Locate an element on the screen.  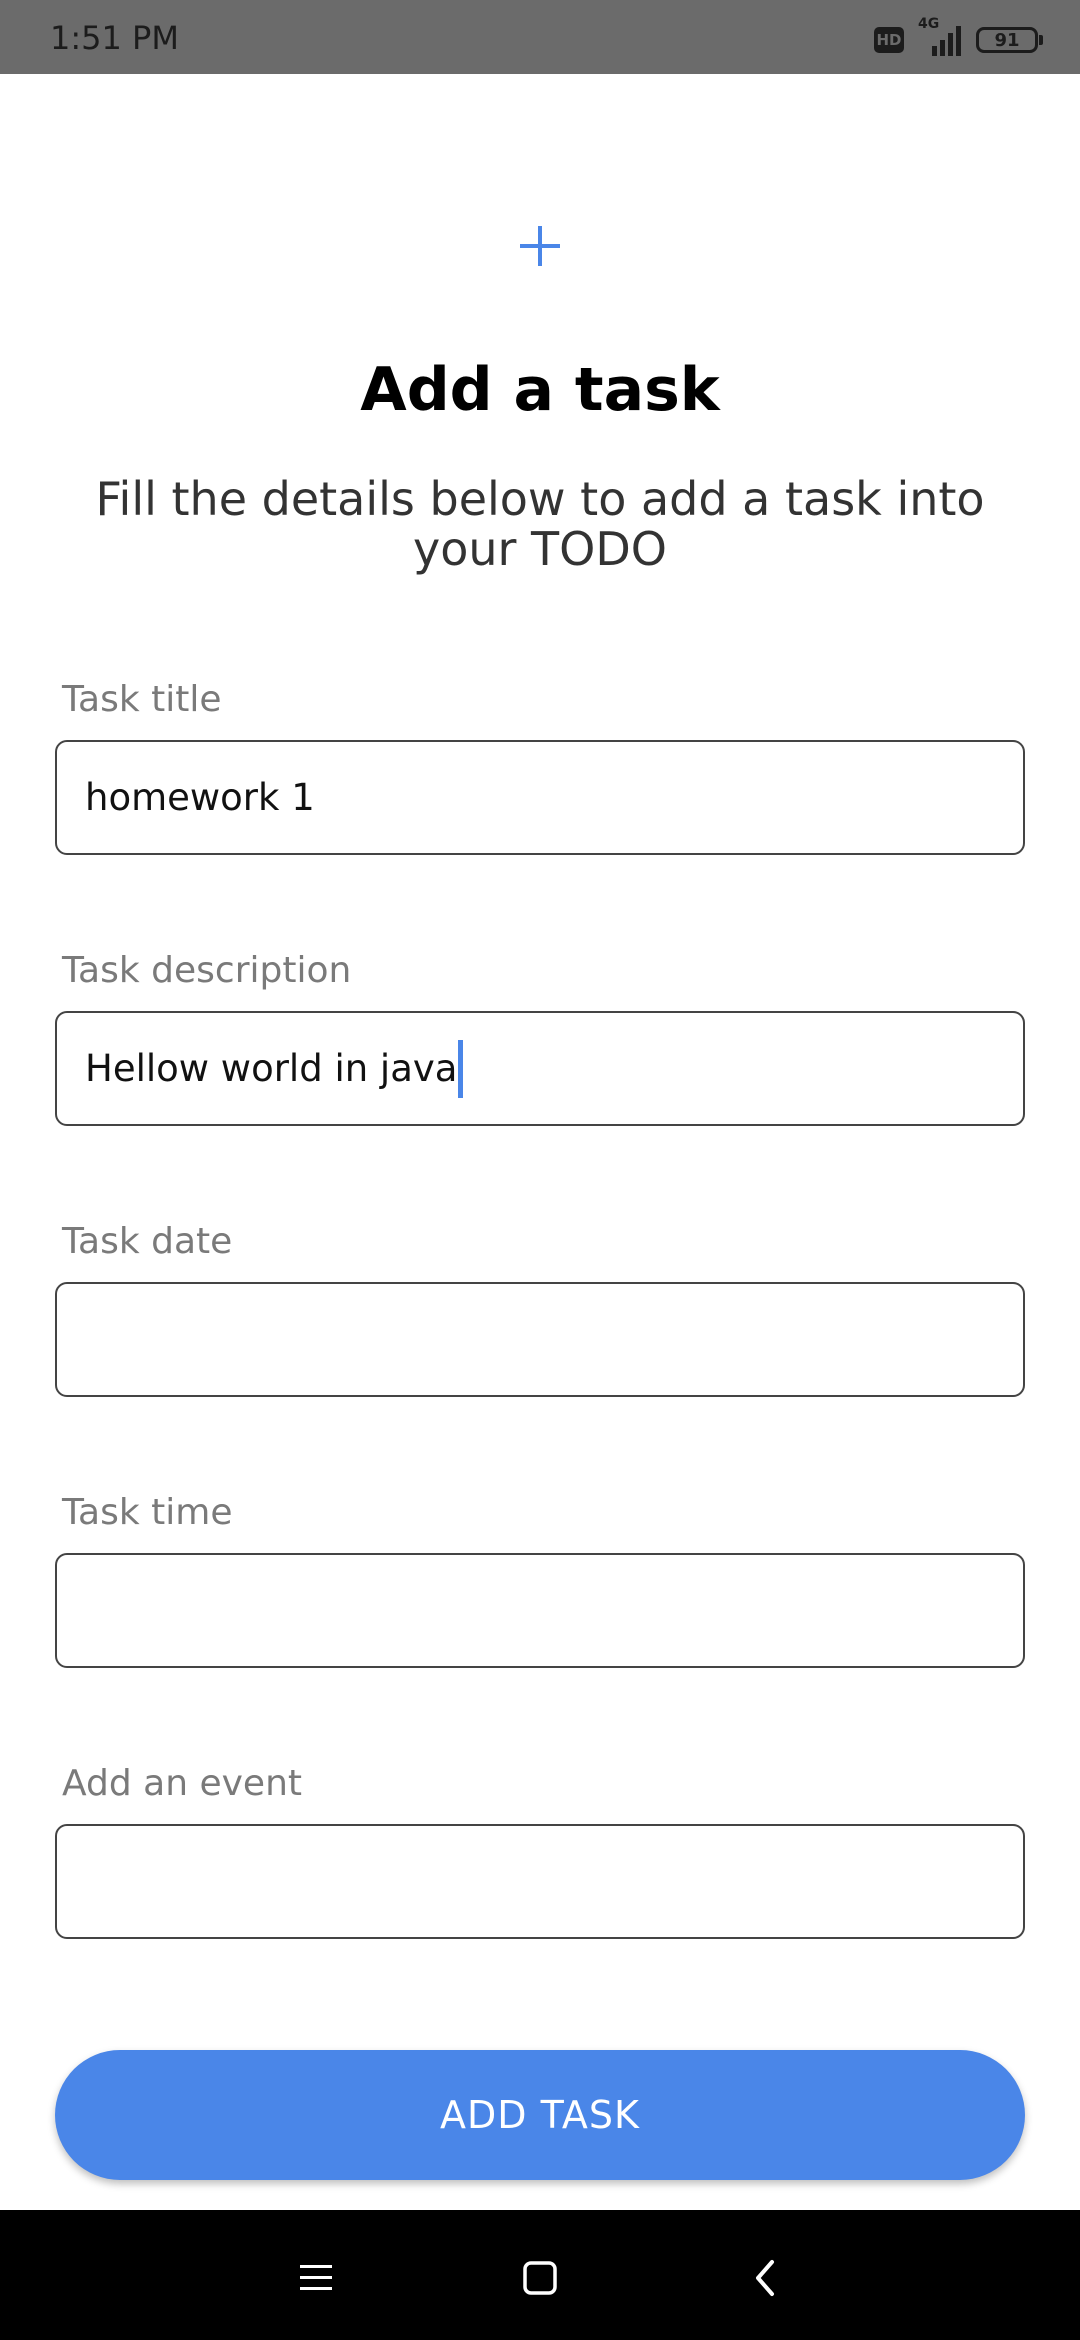
battery-icon: 91 is located at coordinates (1009, 40).